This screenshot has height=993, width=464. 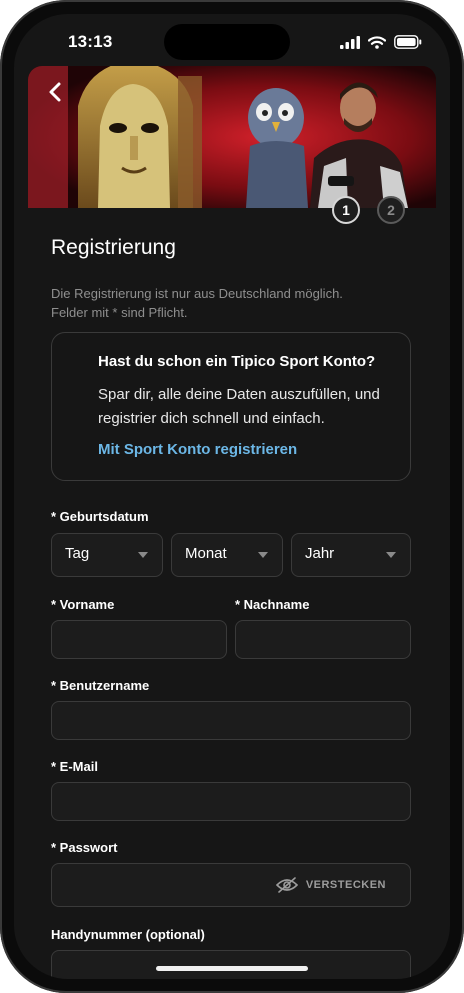 I want to click on year-select-value: Jahr, so click(x=320, y=553).